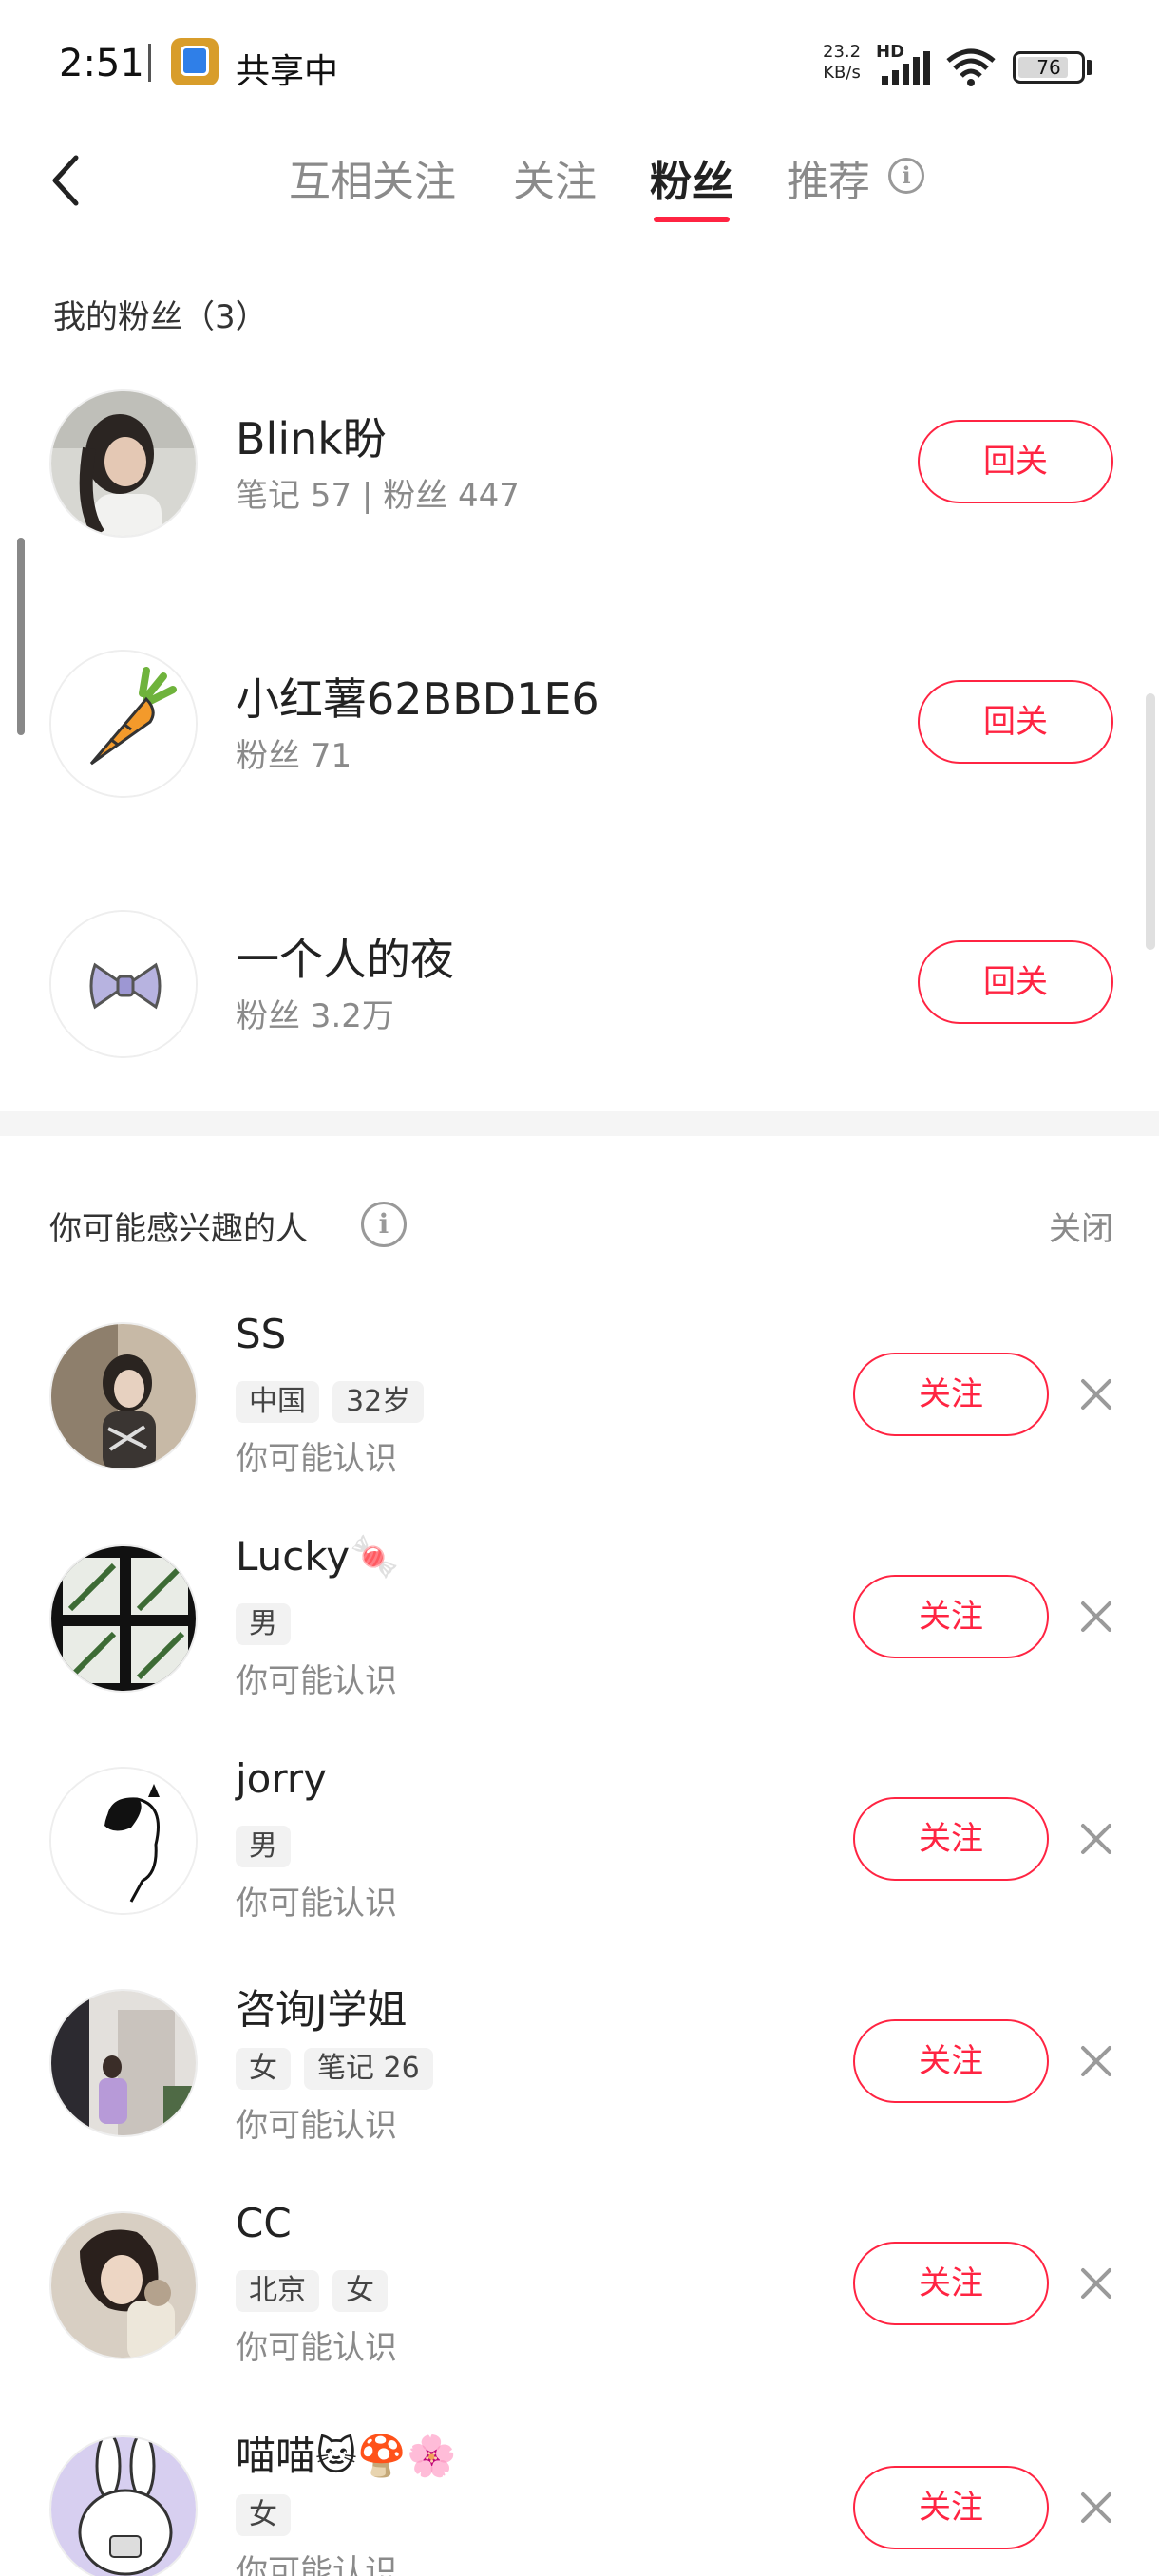 Image resolution: width=1159 pixels, height=2576 pixels. I want to click on battery-tip, so click(1089, 67).